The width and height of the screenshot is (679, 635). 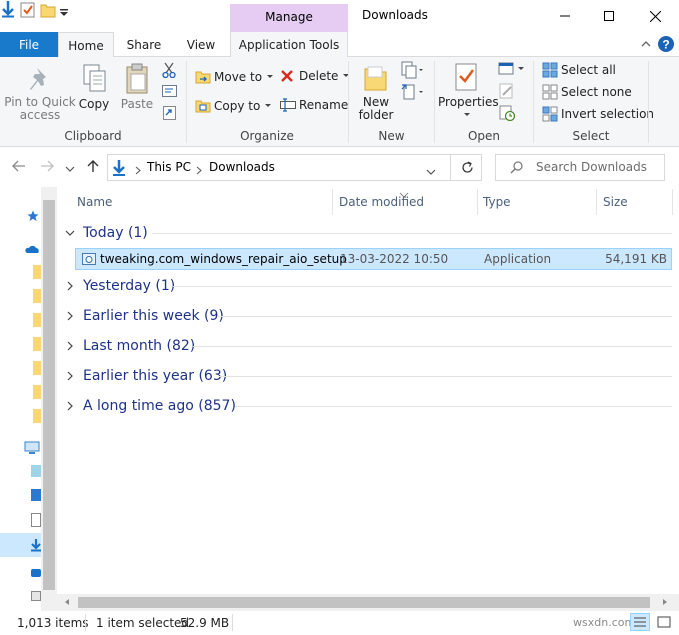 What do you see at coordinates (468, 89) in the screenshot?
I see `properties-button: Properties` at bounding box center [468, 89].